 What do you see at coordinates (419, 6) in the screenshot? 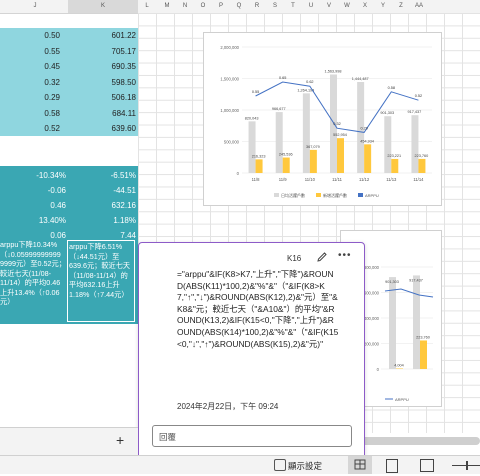
I see `column-aa-header: AA` at bounding box center [419, 6].